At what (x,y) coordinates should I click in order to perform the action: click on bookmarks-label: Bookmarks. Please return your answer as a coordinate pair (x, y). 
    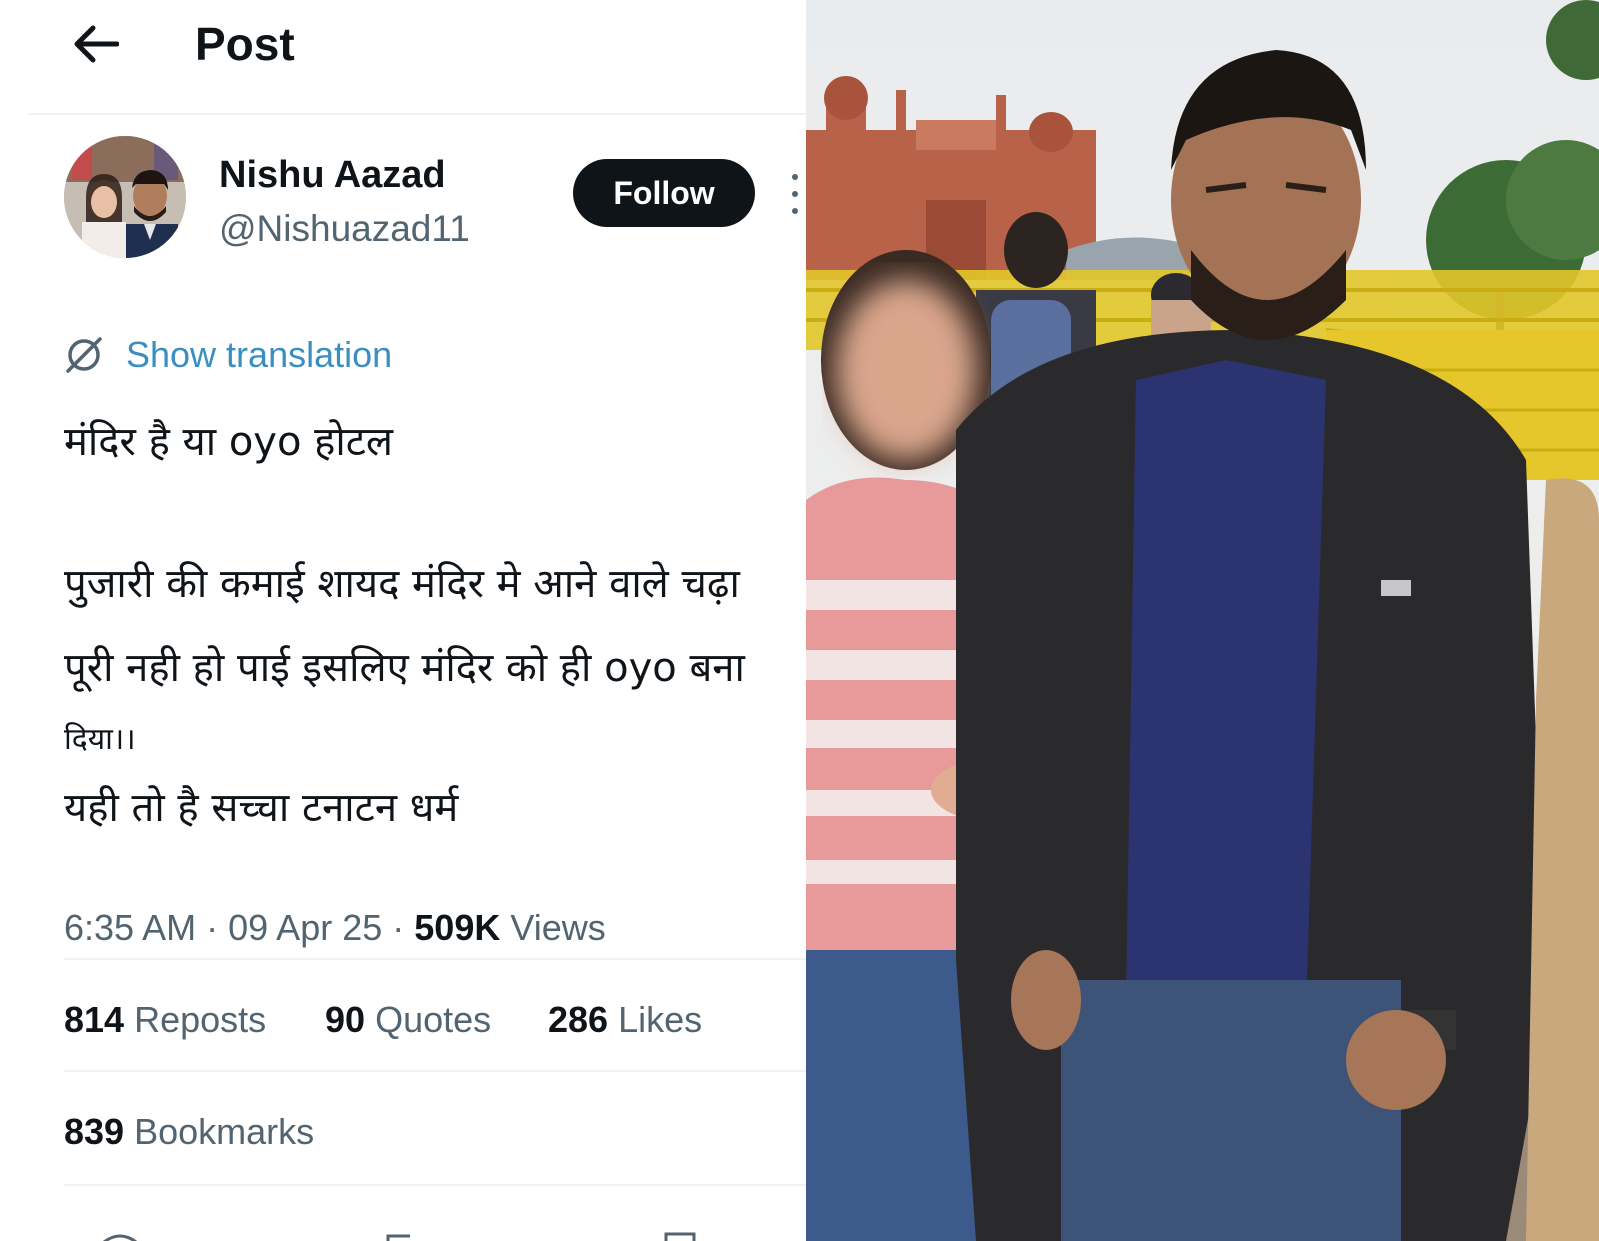
    Looking at the image, I should click on (224, 1131).